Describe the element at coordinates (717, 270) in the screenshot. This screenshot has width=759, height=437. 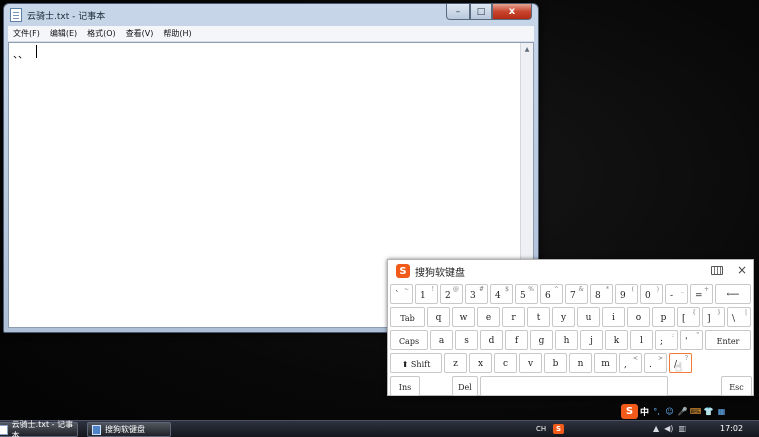
I see `keyboard-layout-icon` at that location.